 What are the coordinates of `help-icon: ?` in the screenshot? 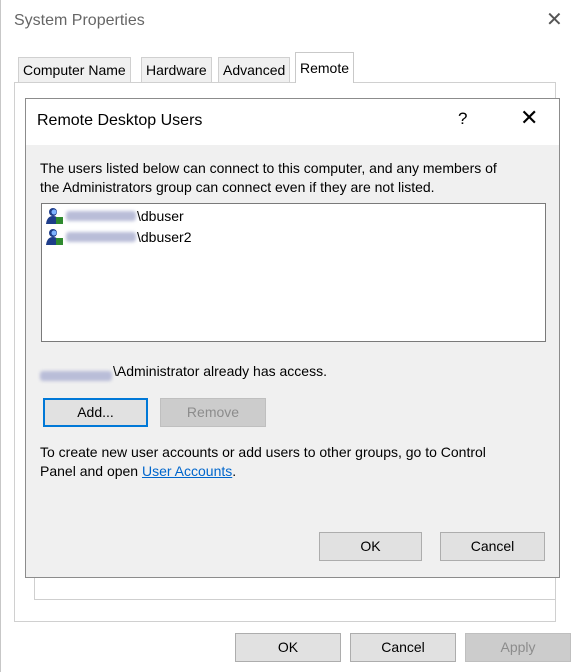 It's located at (462, 119).